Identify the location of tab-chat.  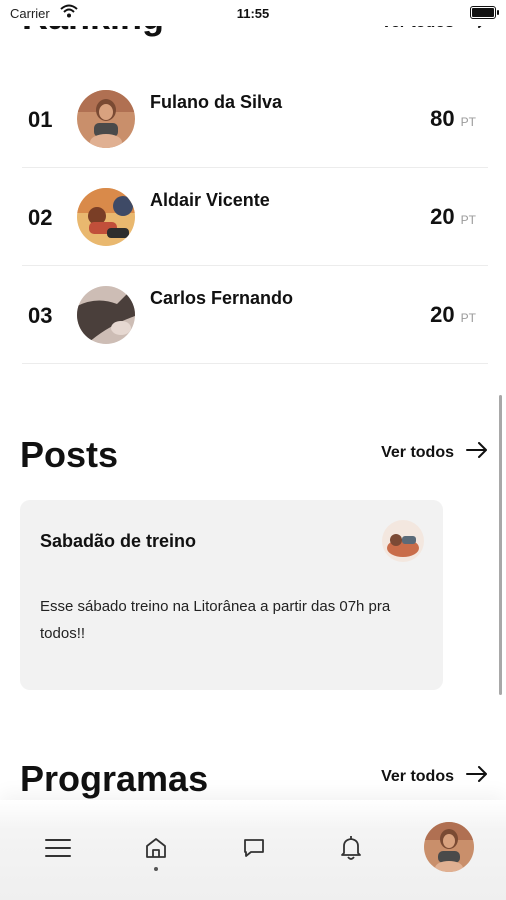
(254, 850).